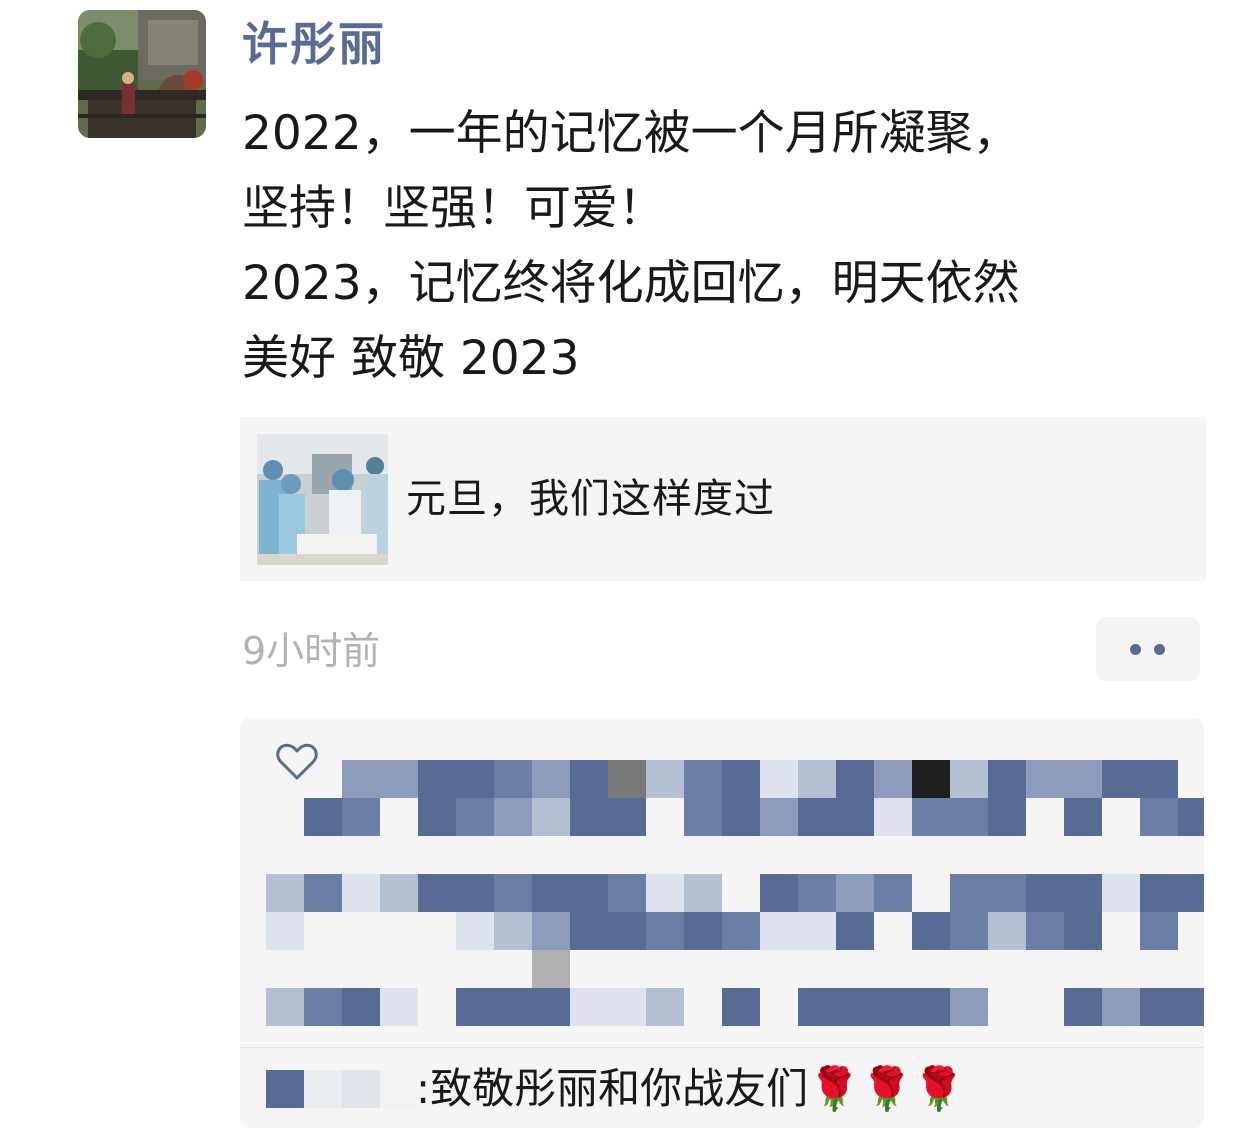 The image size is (1253, 1138). I want to click on shared-link-card: 元旦，我们这样度过, so click(723, 499).